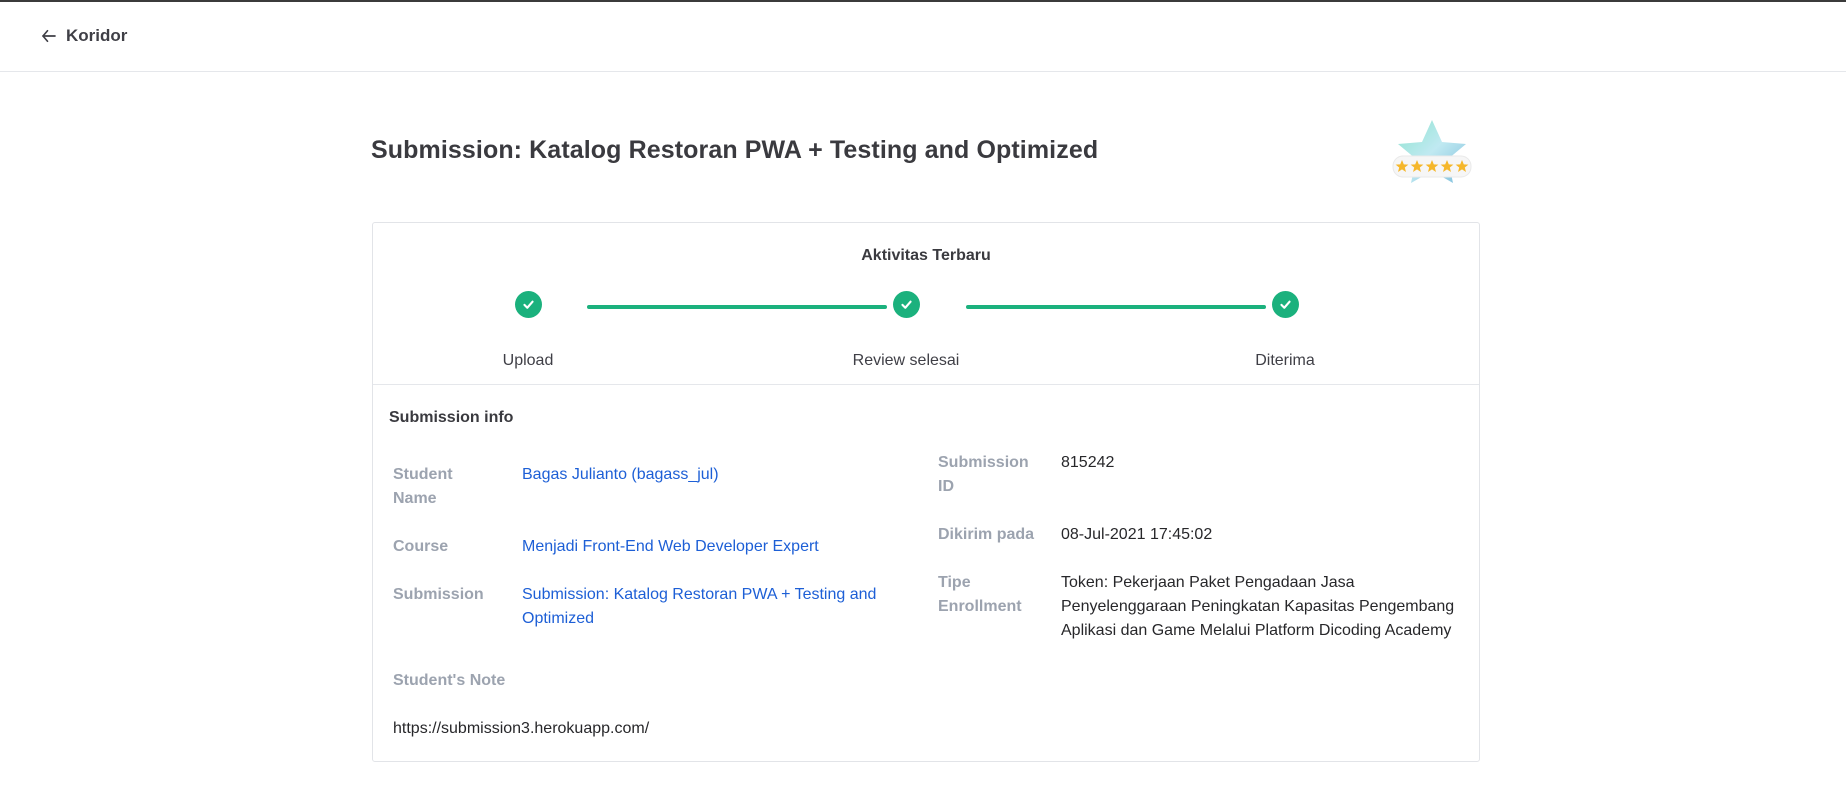 This screenshot has height=788, width=1846. What do you see at coordinates (1285, 330) in the screenshot?
I see `step-diterima: Diterima` at bounding box center [1285, 330].